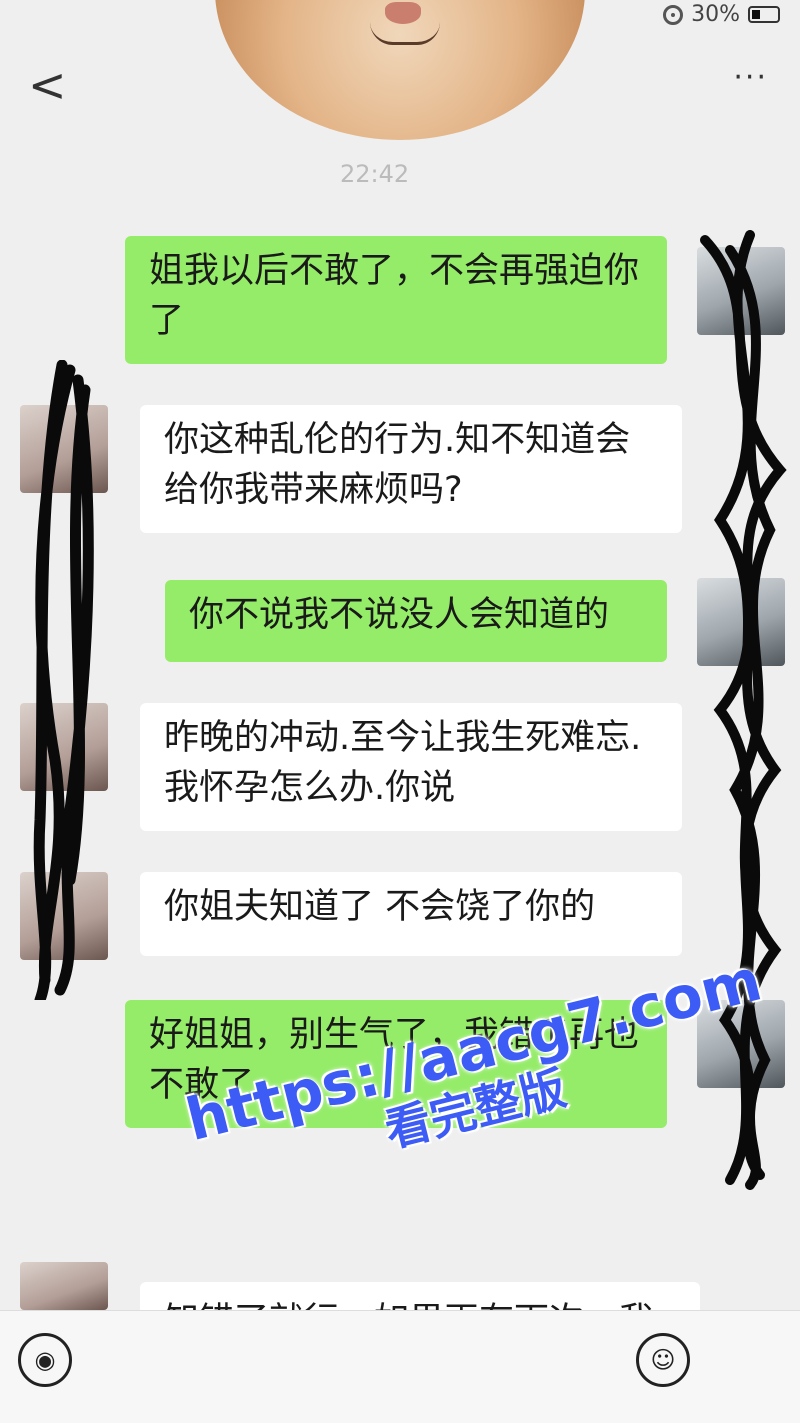 The image size is (800, 1423). Describe the element at coordinates (411, 914) in the screenshot. I see `message-bubble-received: 你姐夫知道了 不会饶了你的` at that location.